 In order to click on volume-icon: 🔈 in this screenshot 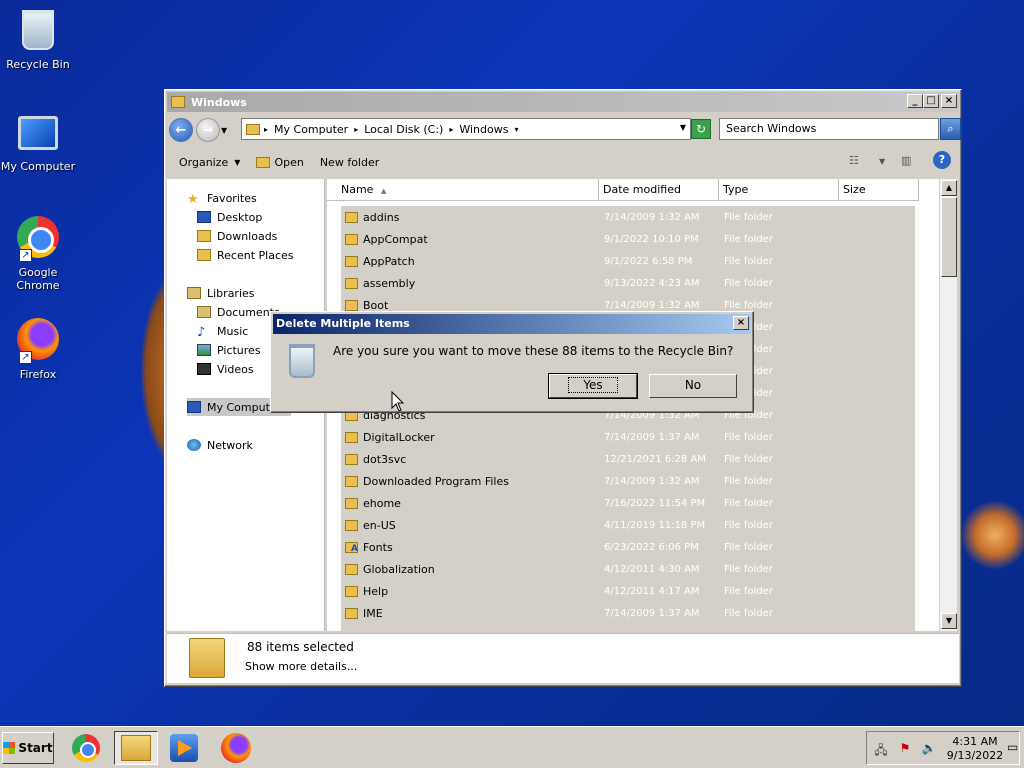, I will do `click(929, 748)`.